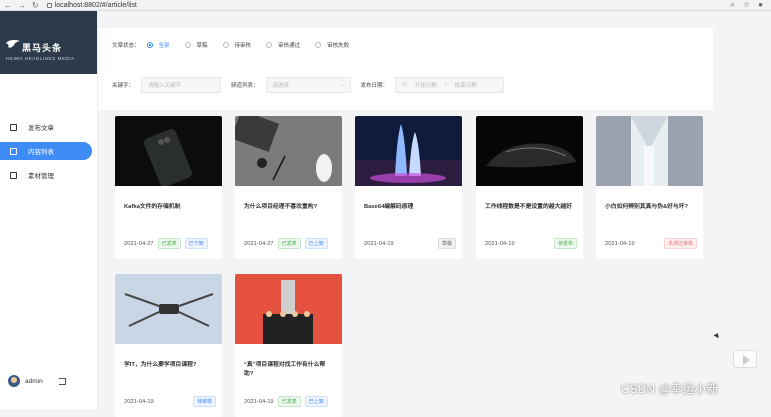 The width and height of the screenshot is (771, 417). What do you see at coordinates (202, 46) in the screenshot?
I see `radio-label: 草稿` at bounding box center [202, 46].